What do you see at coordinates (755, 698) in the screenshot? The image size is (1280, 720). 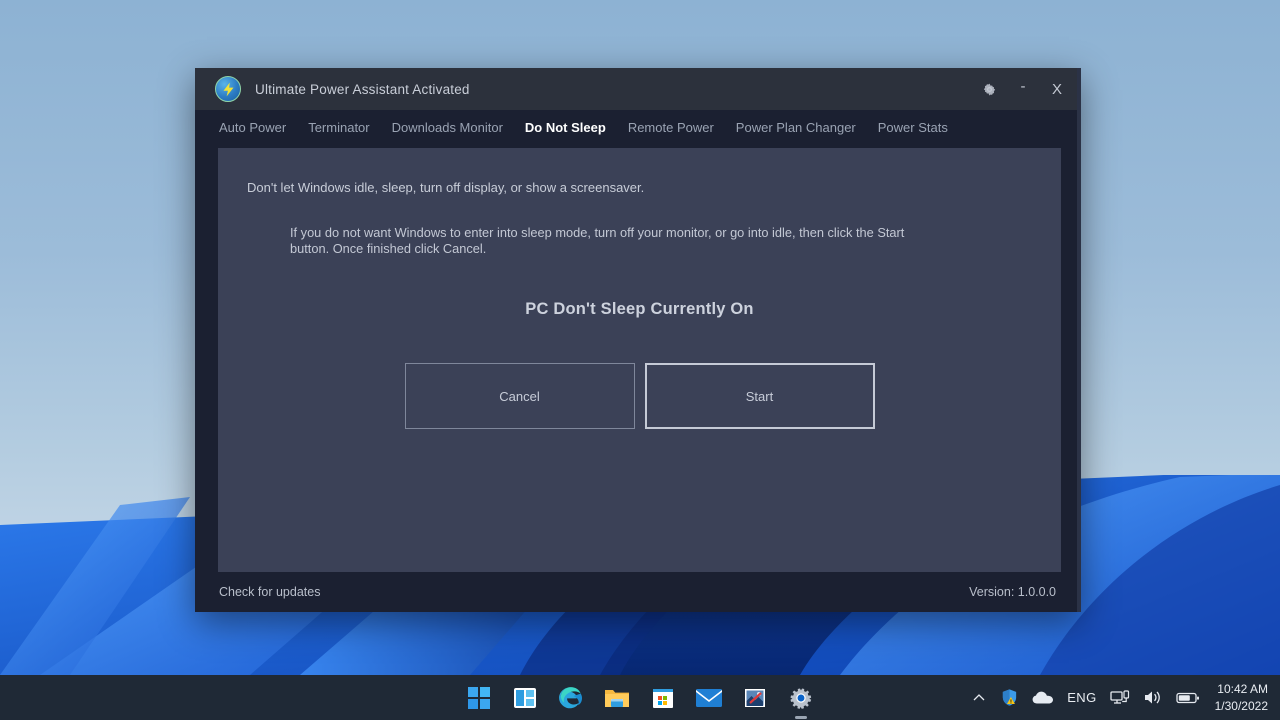 I see `photos-icon` at bounding box center [755, 698].